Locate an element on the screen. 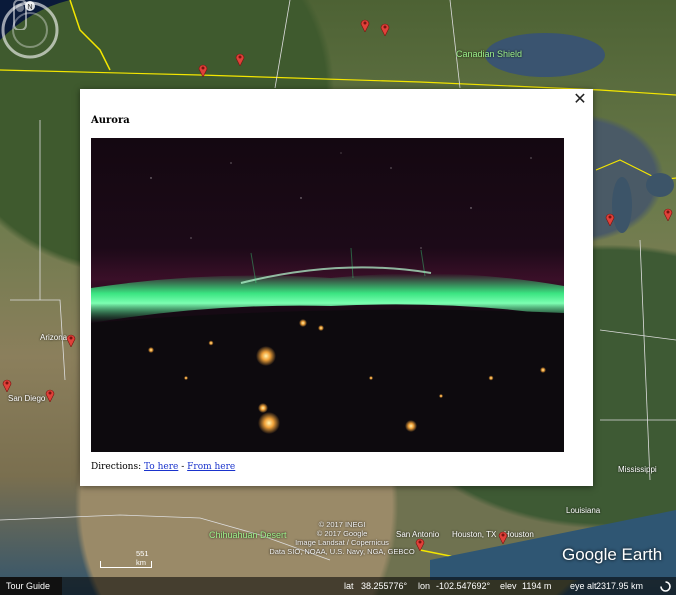 The width and height of the screenshot is (676, 595). google-earth-logo: Google Earth is located at coordinates (612, 554).